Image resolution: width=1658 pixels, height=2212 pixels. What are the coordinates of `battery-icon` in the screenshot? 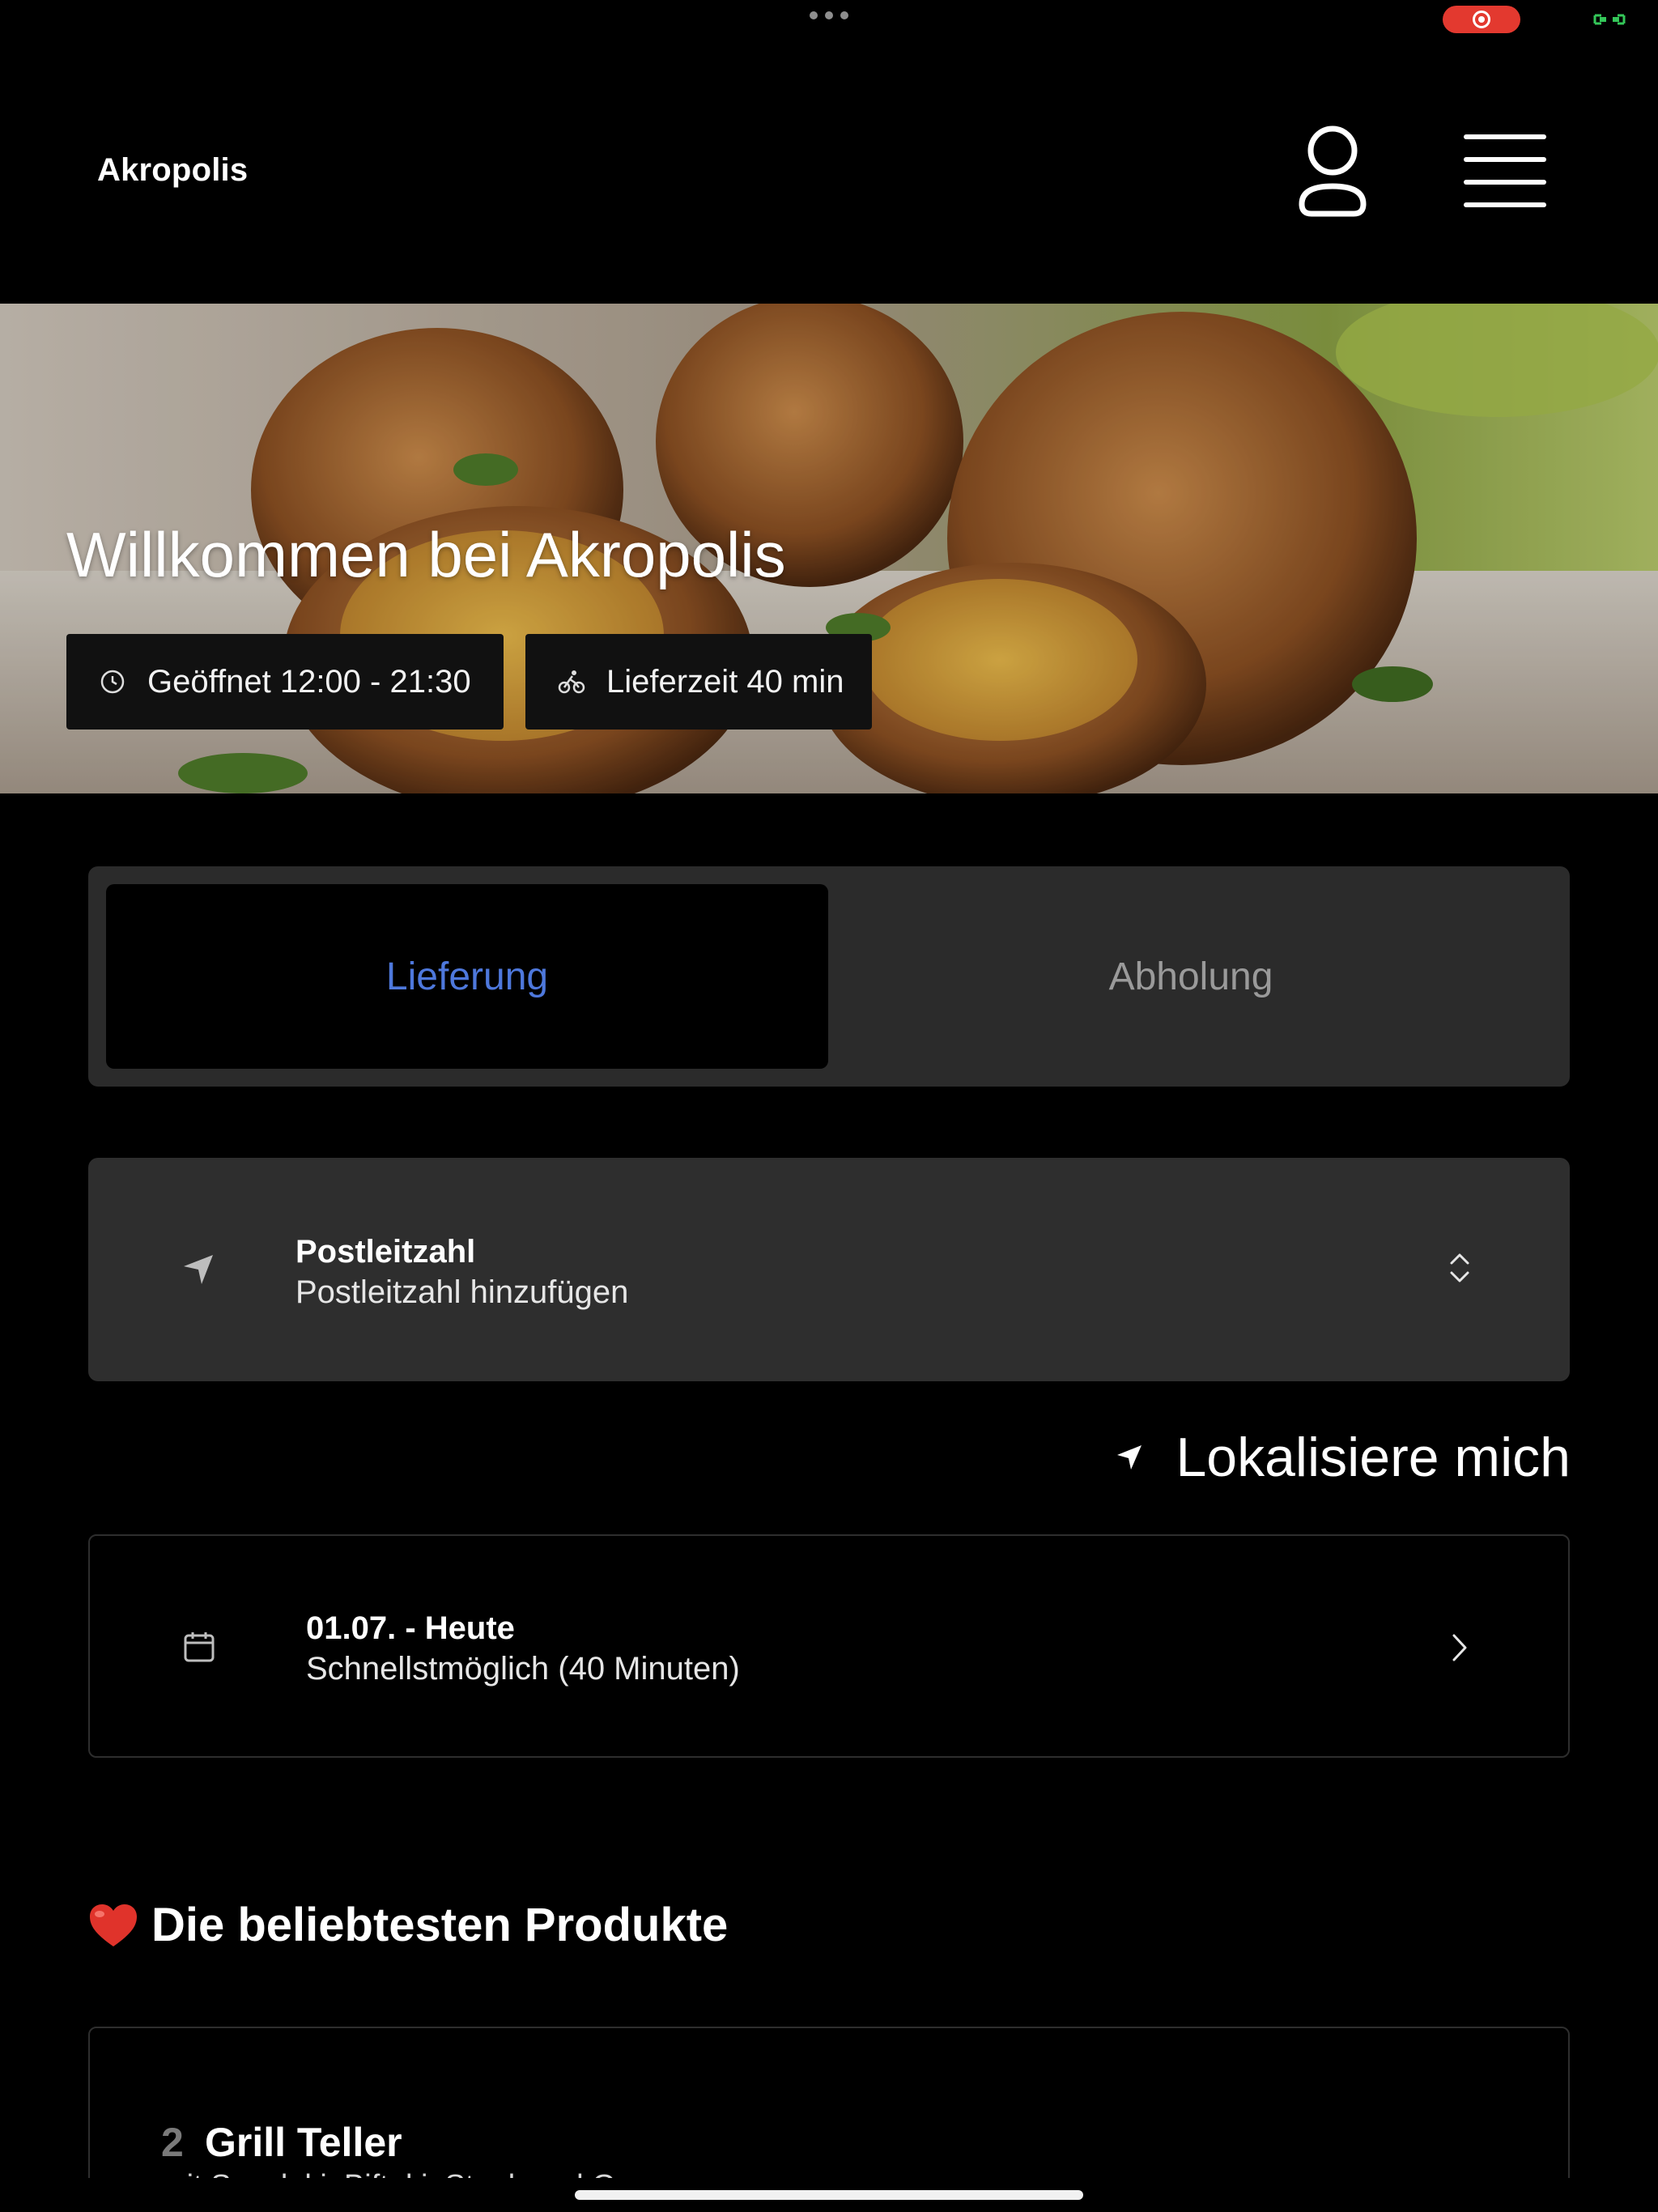 It's located at (1609, 19).